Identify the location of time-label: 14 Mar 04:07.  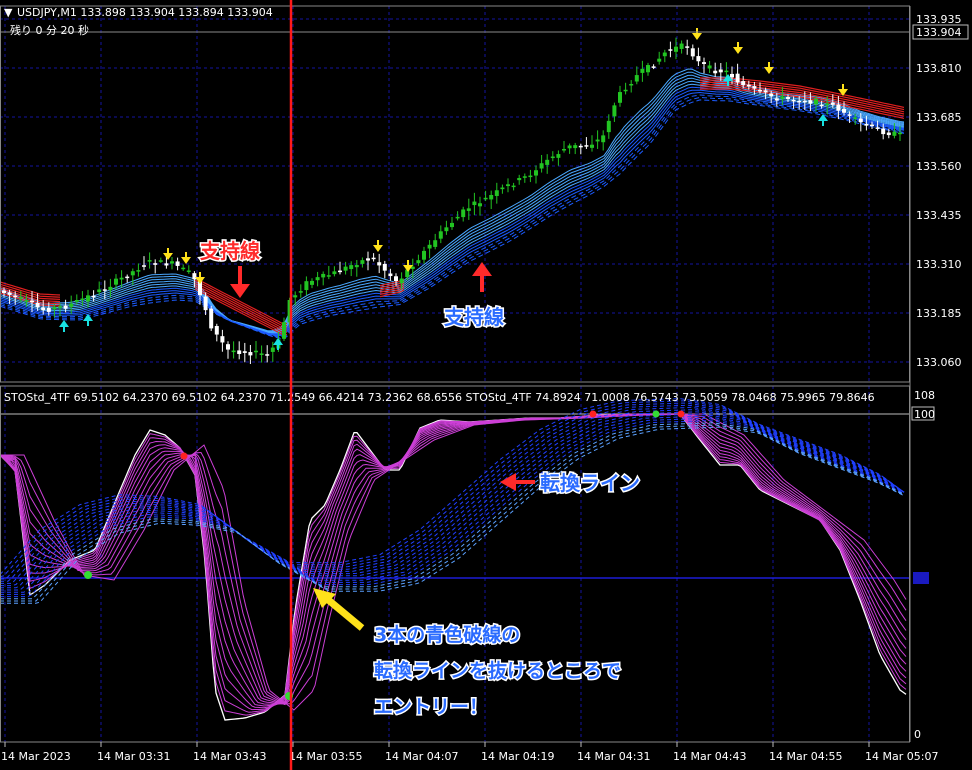
(421, 756).